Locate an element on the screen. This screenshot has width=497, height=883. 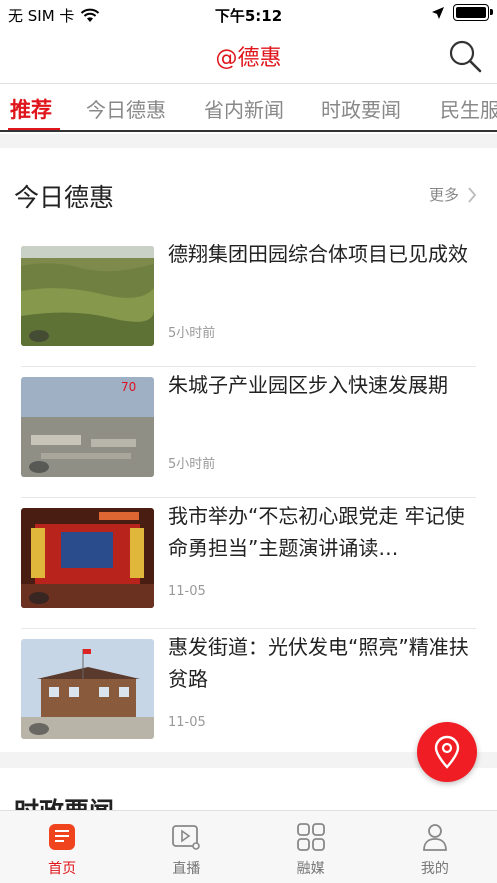
tab-politics: 时政要闻 is located at coordinates (361, 108).